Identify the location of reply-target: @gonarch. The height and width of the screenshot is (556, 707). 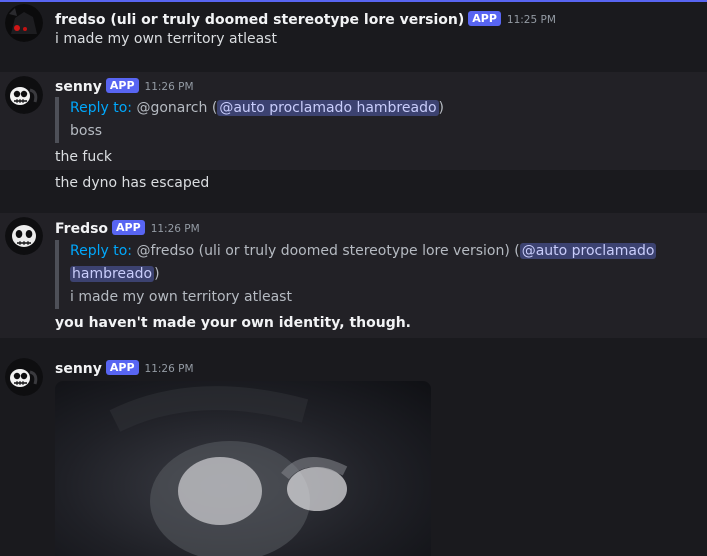
(172, 108).